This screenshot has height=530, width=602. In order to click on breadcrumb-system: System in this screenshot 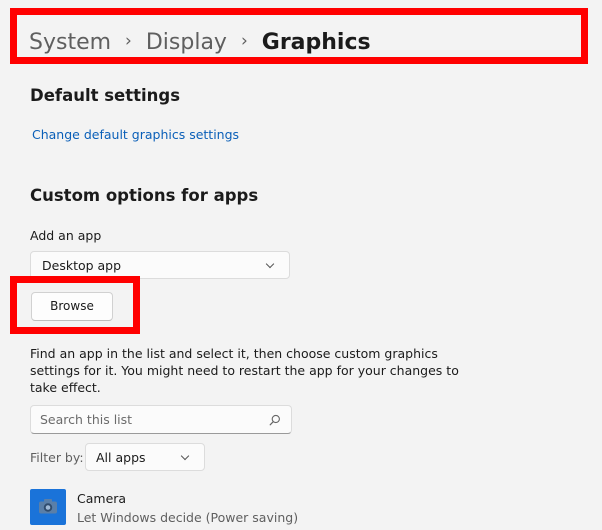, I will do `click(70, 42)`.